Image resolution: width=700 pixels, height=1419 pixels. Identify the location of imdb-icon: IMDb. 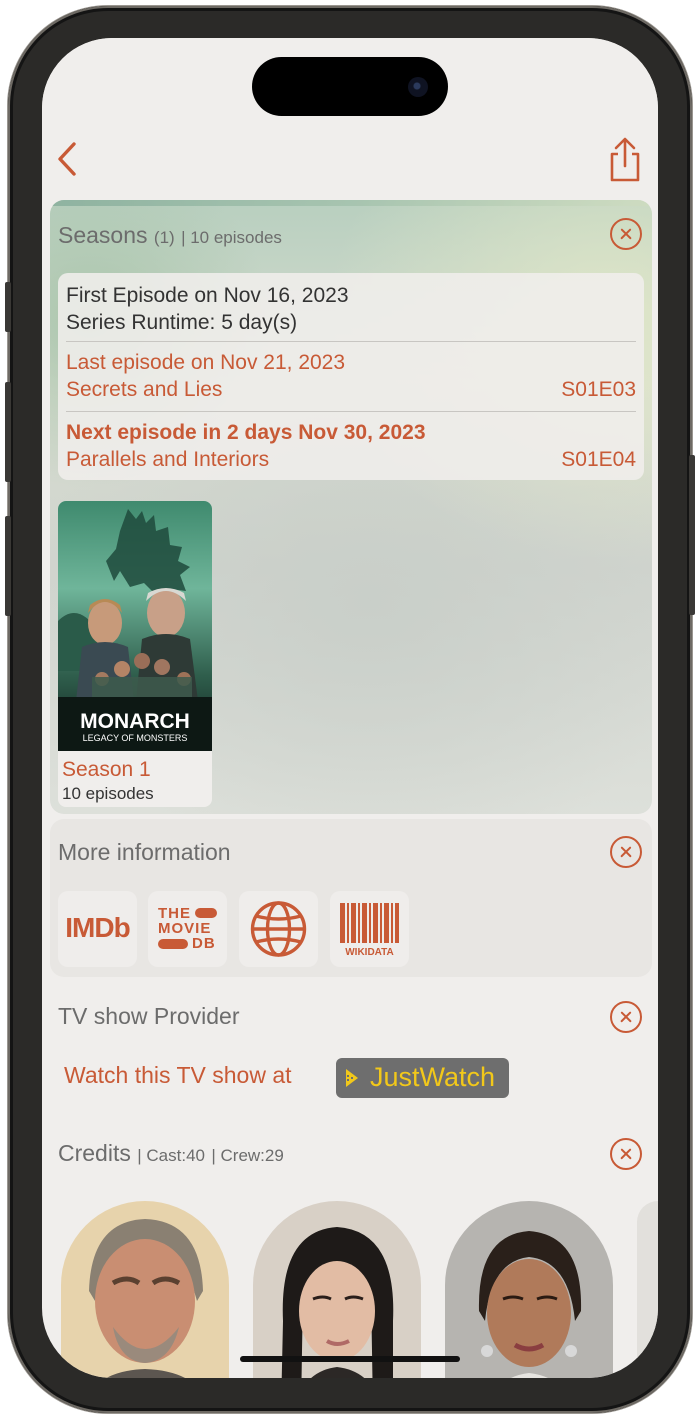
(97, 927).